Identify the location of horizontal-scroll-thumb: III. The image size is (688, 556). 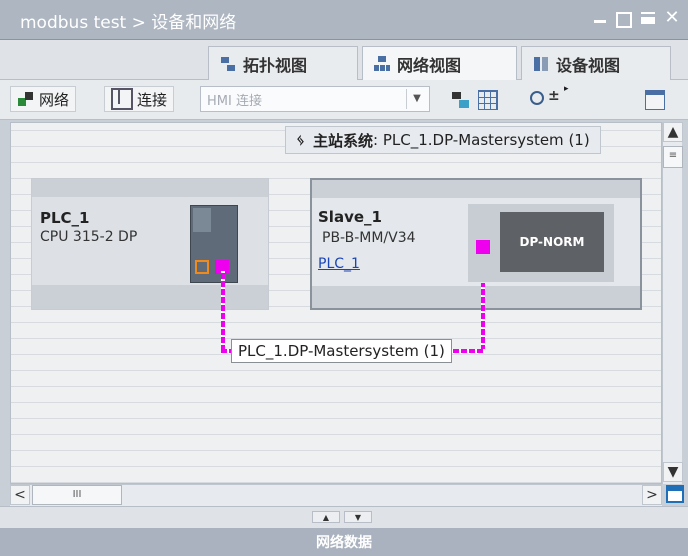
(77, 495).